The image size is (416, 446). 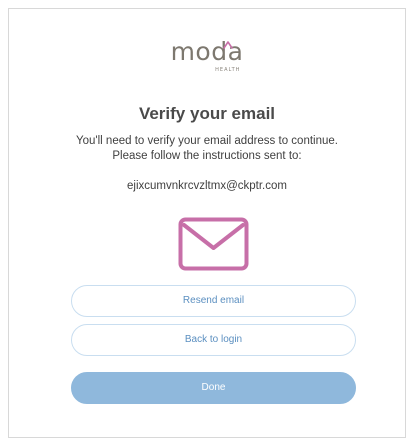 I want to click on resend-email-button: Resend email, so click(x=213, y=301).